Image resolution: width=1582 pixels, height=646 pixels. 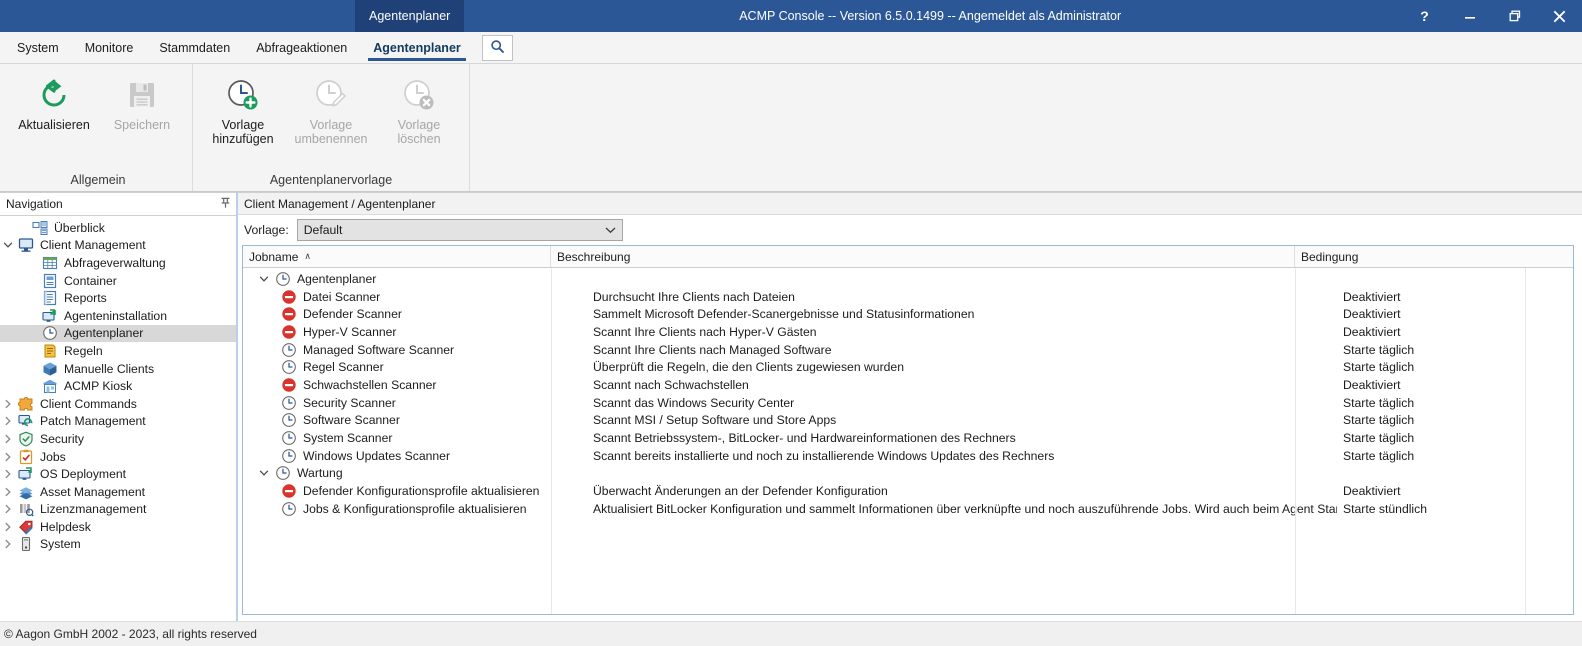 I want to click on tab-label: Monitore, so click(x=109, y=47).